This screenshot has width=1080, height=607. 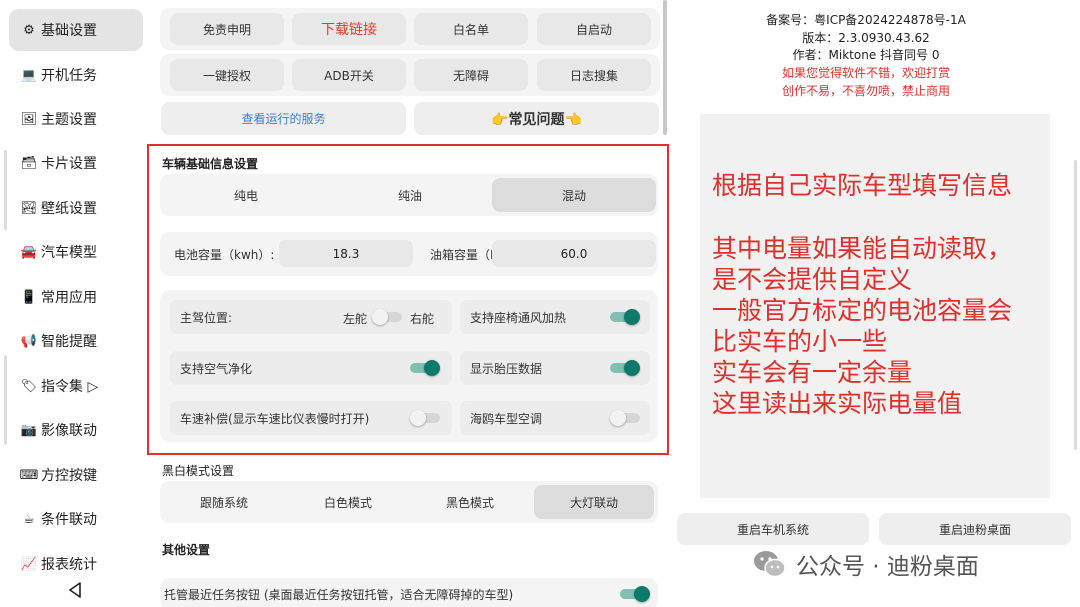 I want to click on sidebar-item-label: 壁纸设置, so click(x=69, y=209).